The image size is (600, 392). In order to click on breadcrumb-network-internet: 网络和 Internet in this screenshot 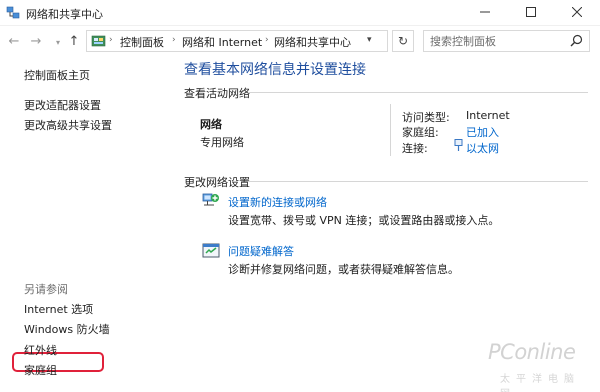, I will do `click(222, 42)`.